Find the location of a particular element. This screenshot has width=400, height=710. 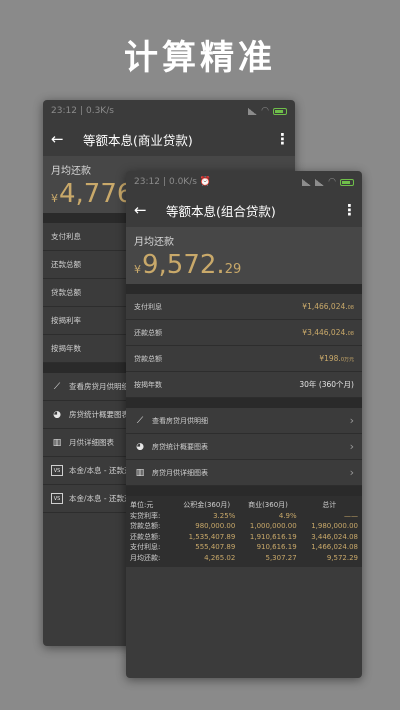

nav-summary-chart: ◕ 房贷统计概要图表 › is located at coordinates (244, 447).